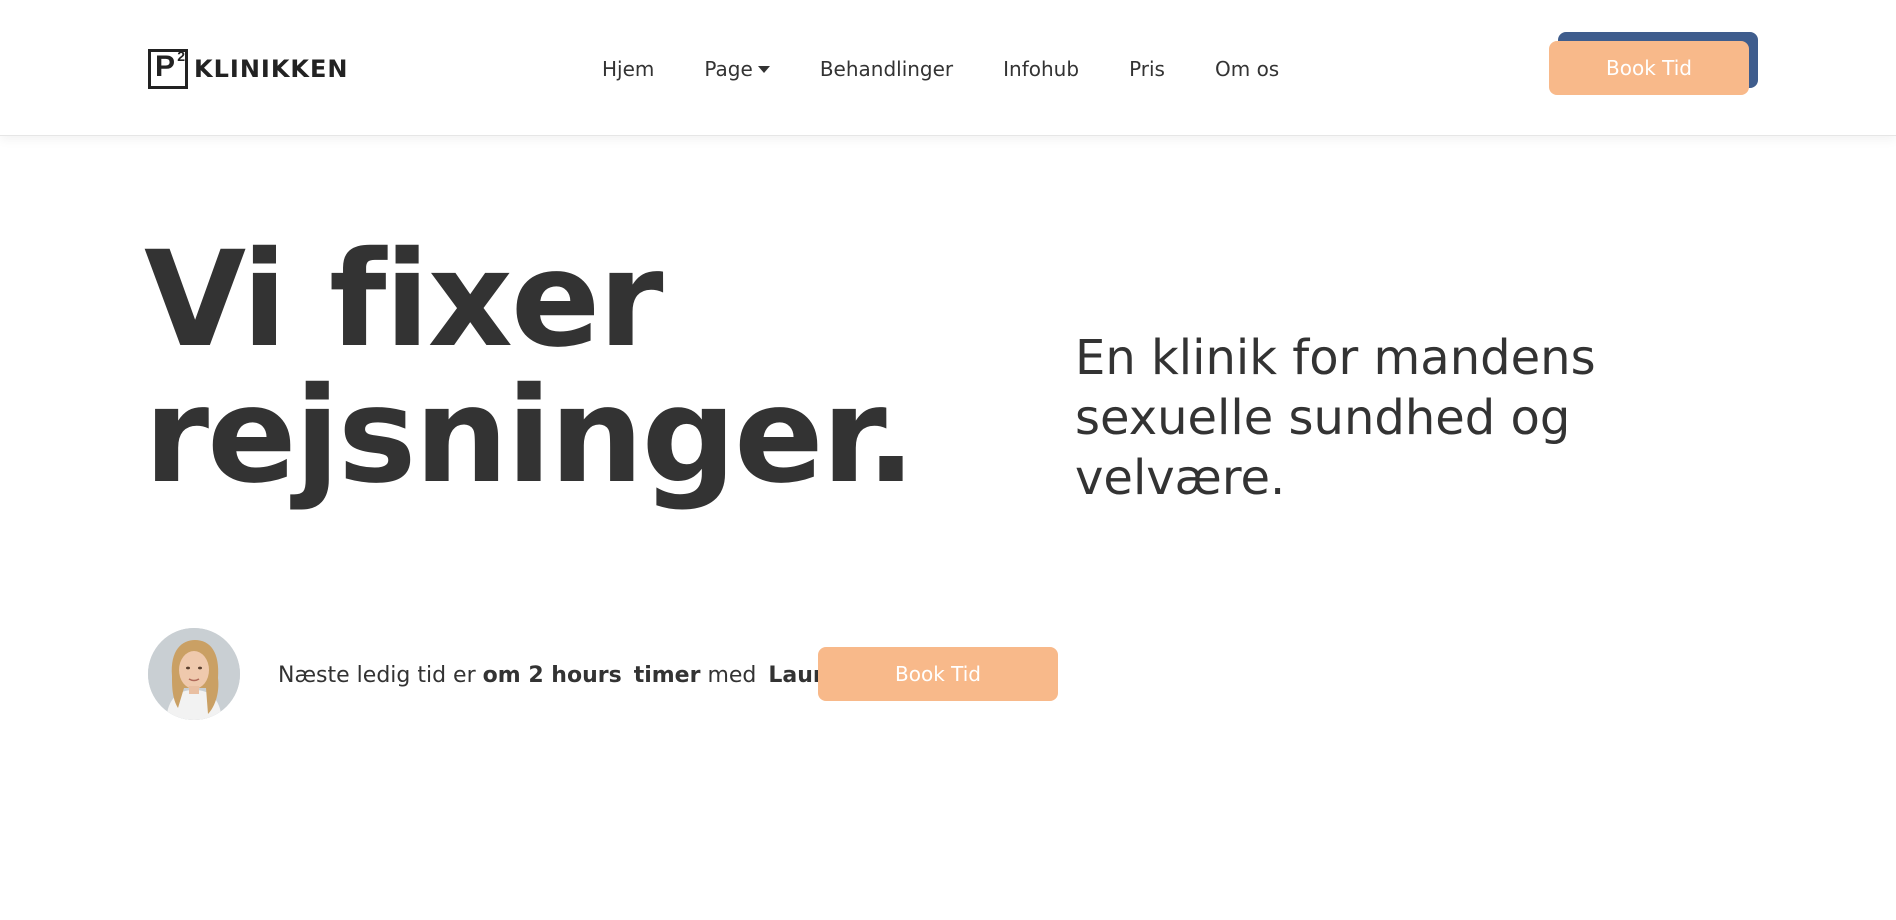 Image resolution: width=1896 pixels, height=920 pixels. I want to click on nav-item-behandlinger: Behandlinger, so click(886, 69).